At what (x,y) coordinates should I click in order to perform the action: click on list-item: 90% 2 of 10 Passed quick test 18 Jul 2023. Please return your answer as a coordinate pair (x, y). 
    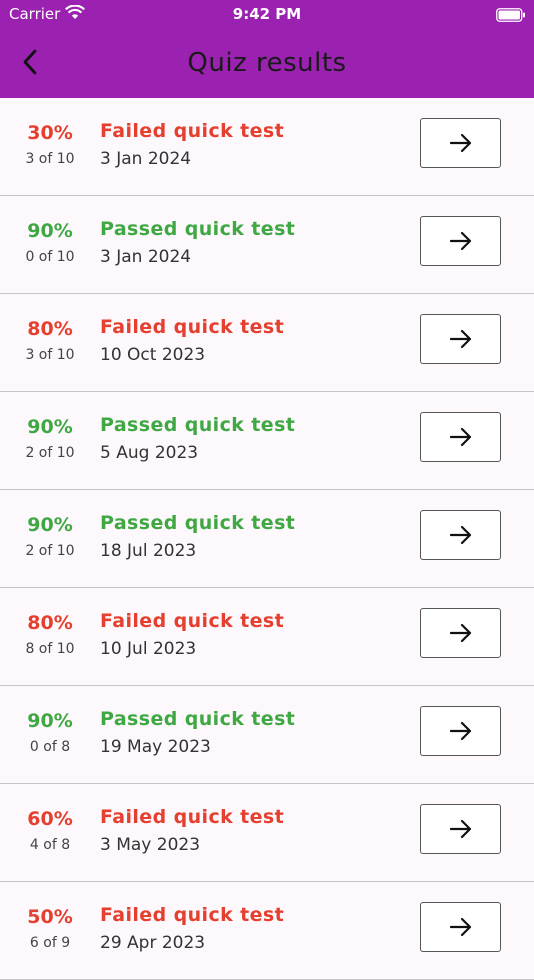
    Looking at the image, I should click on (267, 539).